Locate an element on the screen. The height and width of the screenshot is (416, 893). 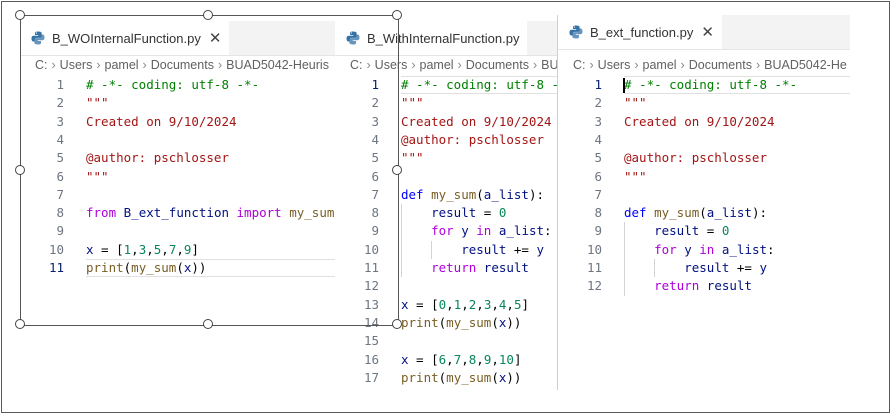
code-line: 11 result += y is located at coordinates (704, 268).